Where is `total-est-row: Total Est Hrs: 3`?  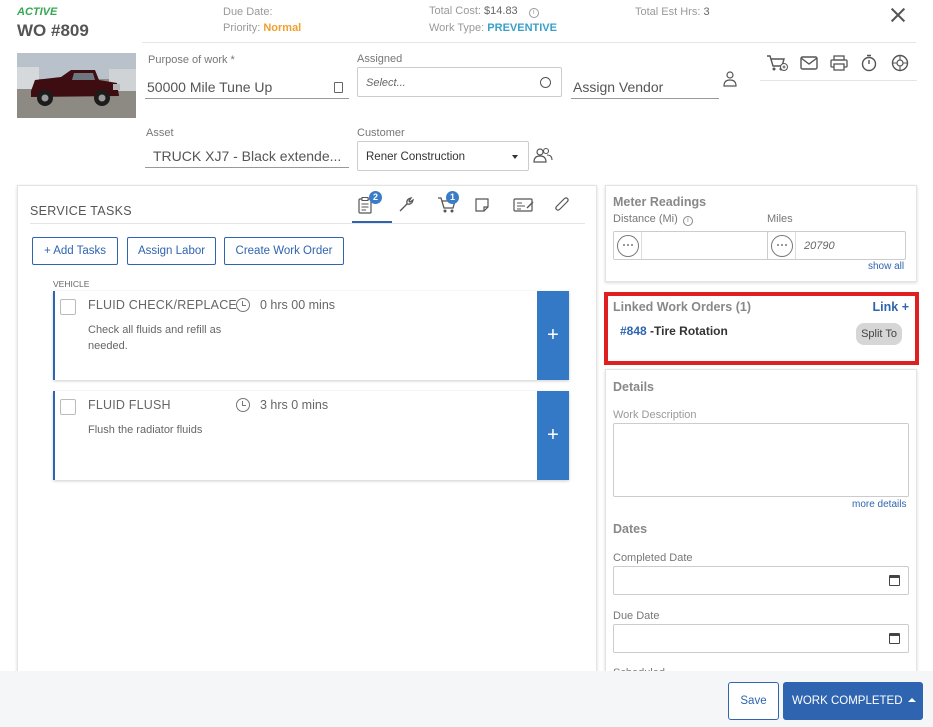
total-est-row: Total Est Hrs: 3 is located at coordinates (672, 12).